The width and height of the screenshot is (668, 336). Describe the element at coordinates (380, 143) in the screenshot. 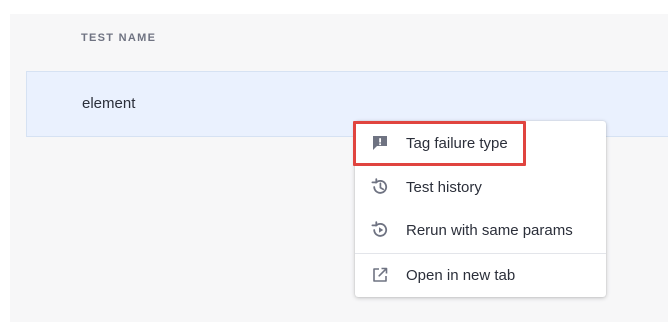

I see `tag-failure-icon` at that location.